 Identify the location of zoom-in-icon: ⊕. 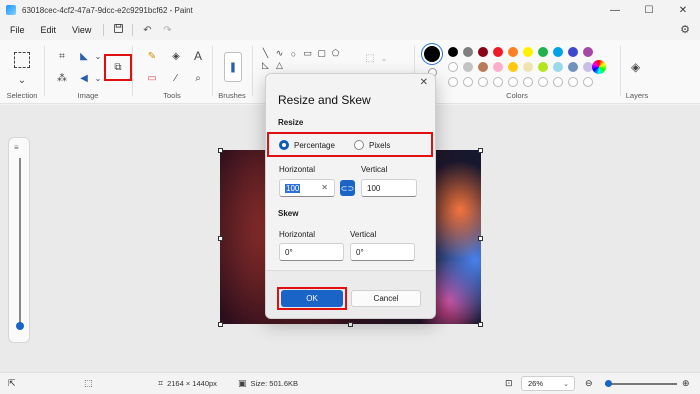
(686, 383).